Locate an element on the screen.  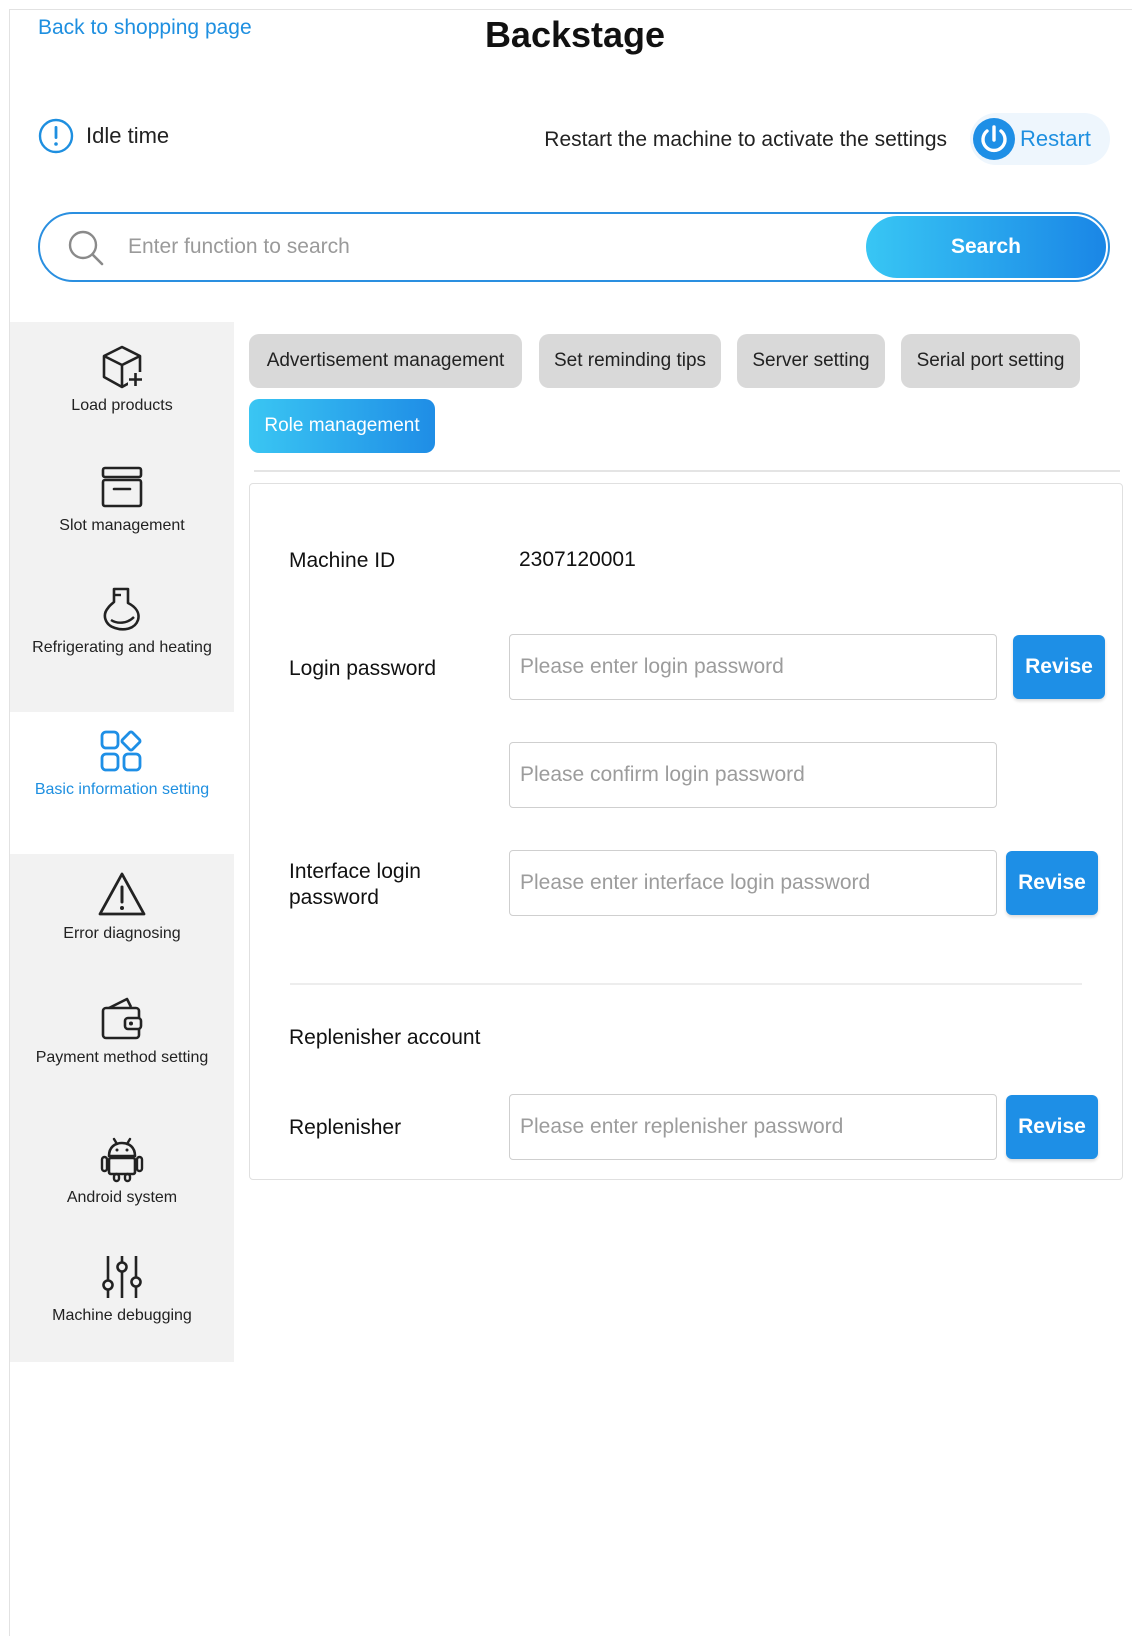
wallet-icon is located at coordinates (122, 1018).